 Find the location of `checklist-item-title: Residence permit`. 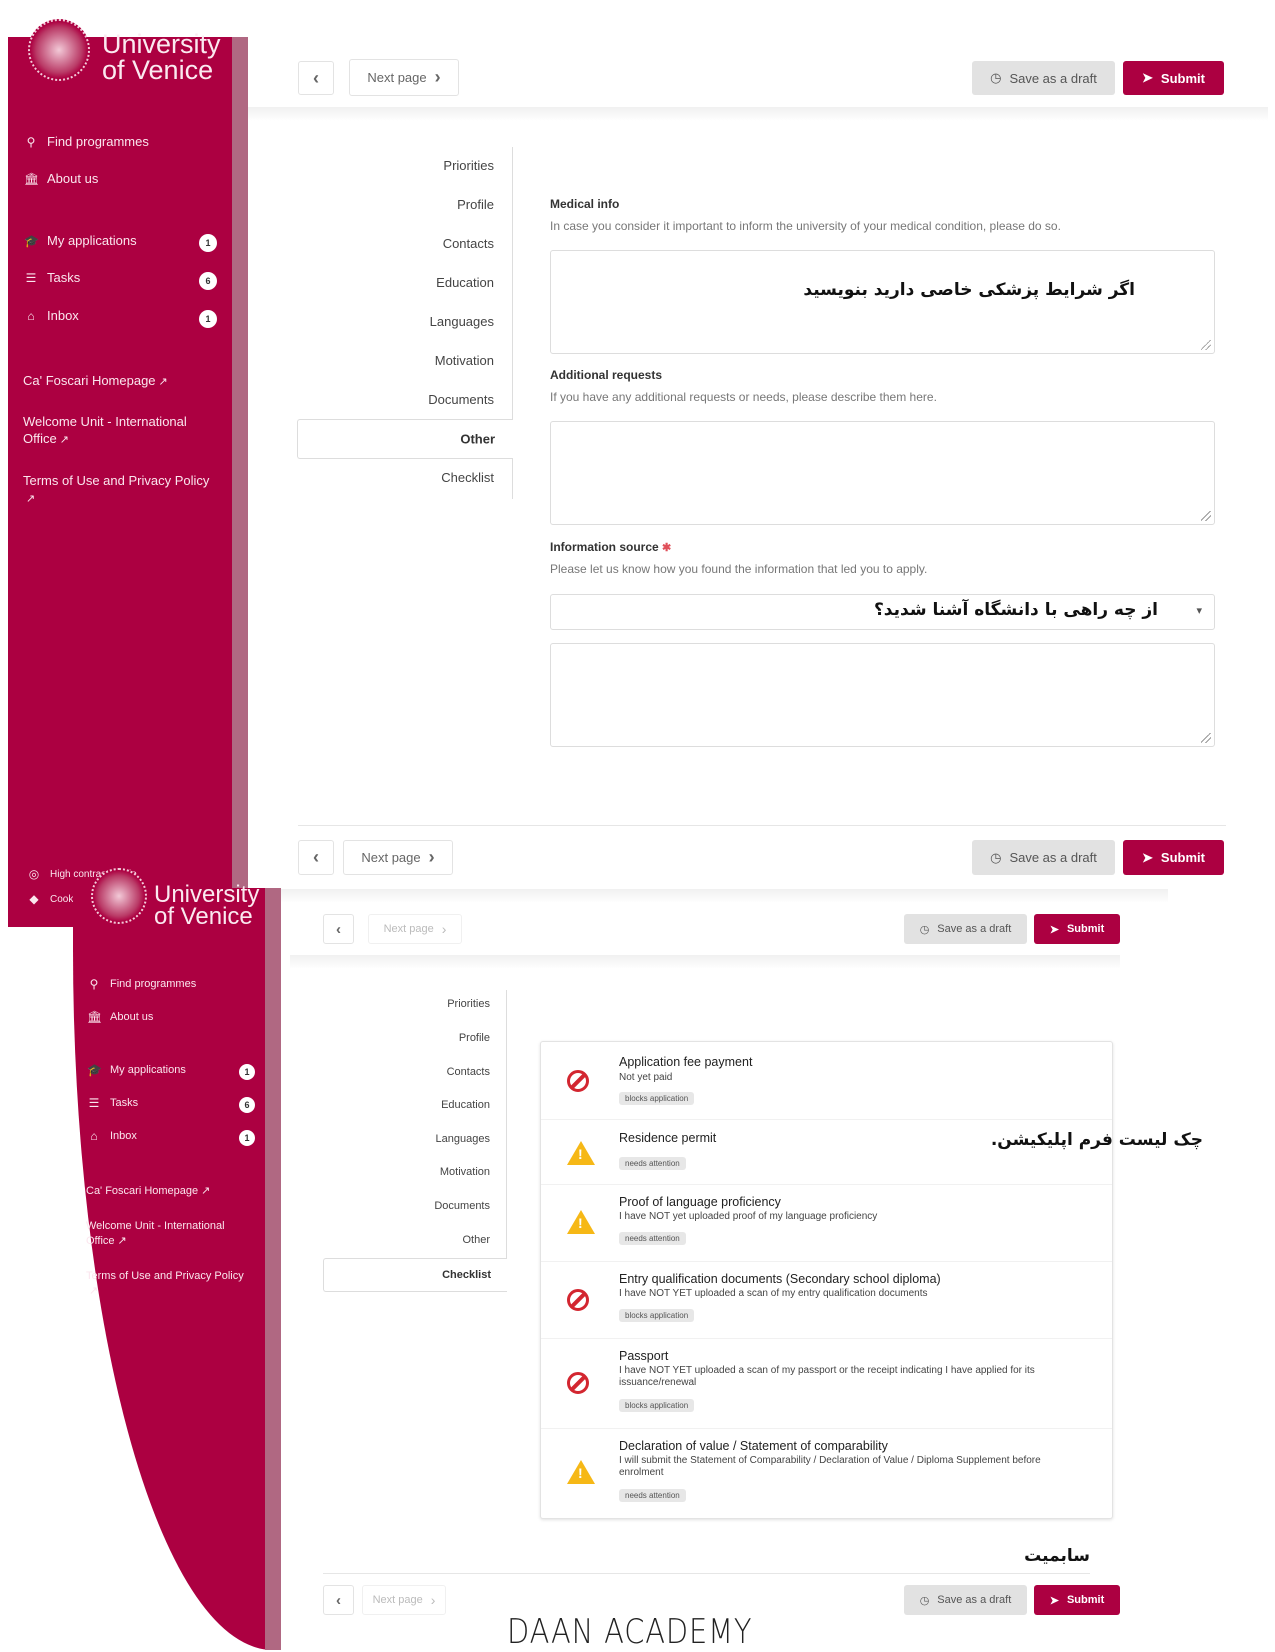

checklist-item-title: Residence permit is located at coordinates (668, 1138).